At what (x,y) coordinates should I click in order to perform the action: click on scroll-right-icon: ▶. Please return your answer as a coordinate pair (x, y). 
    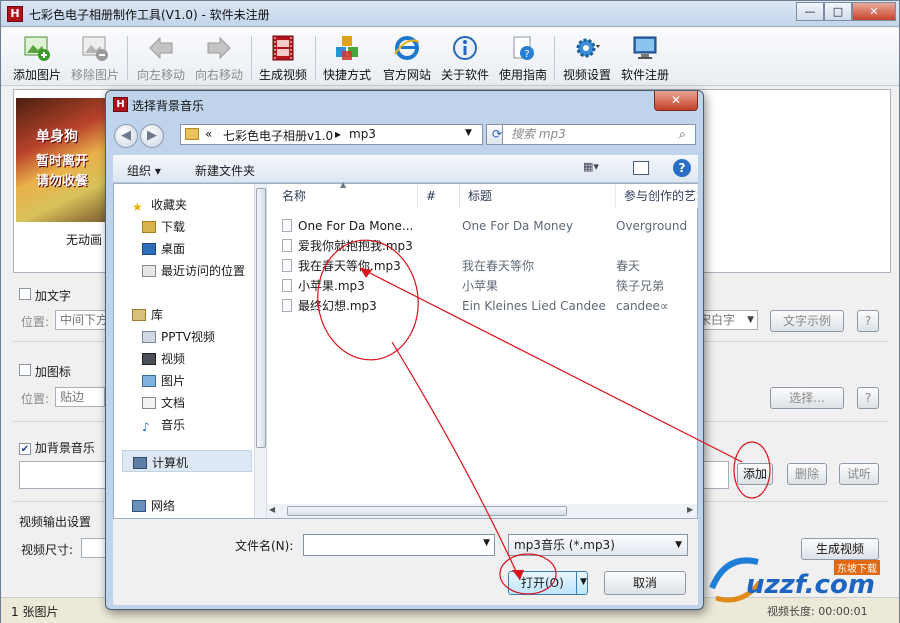
    Looking at the image, I should click on (690, 509).